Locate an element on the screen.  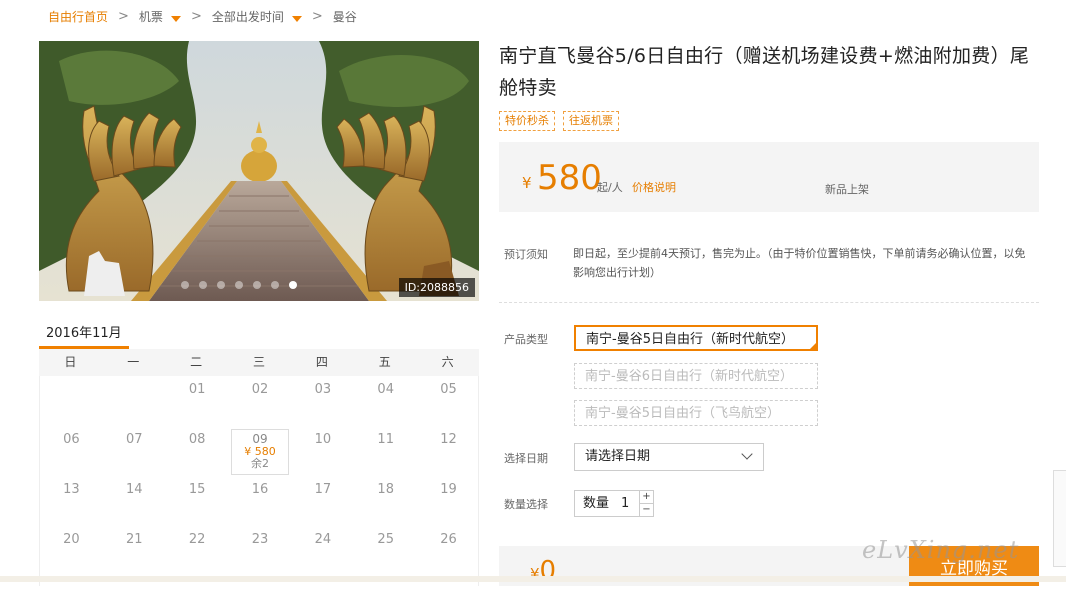
calendar-day-number: 08 is located at coordinates (197, 439).